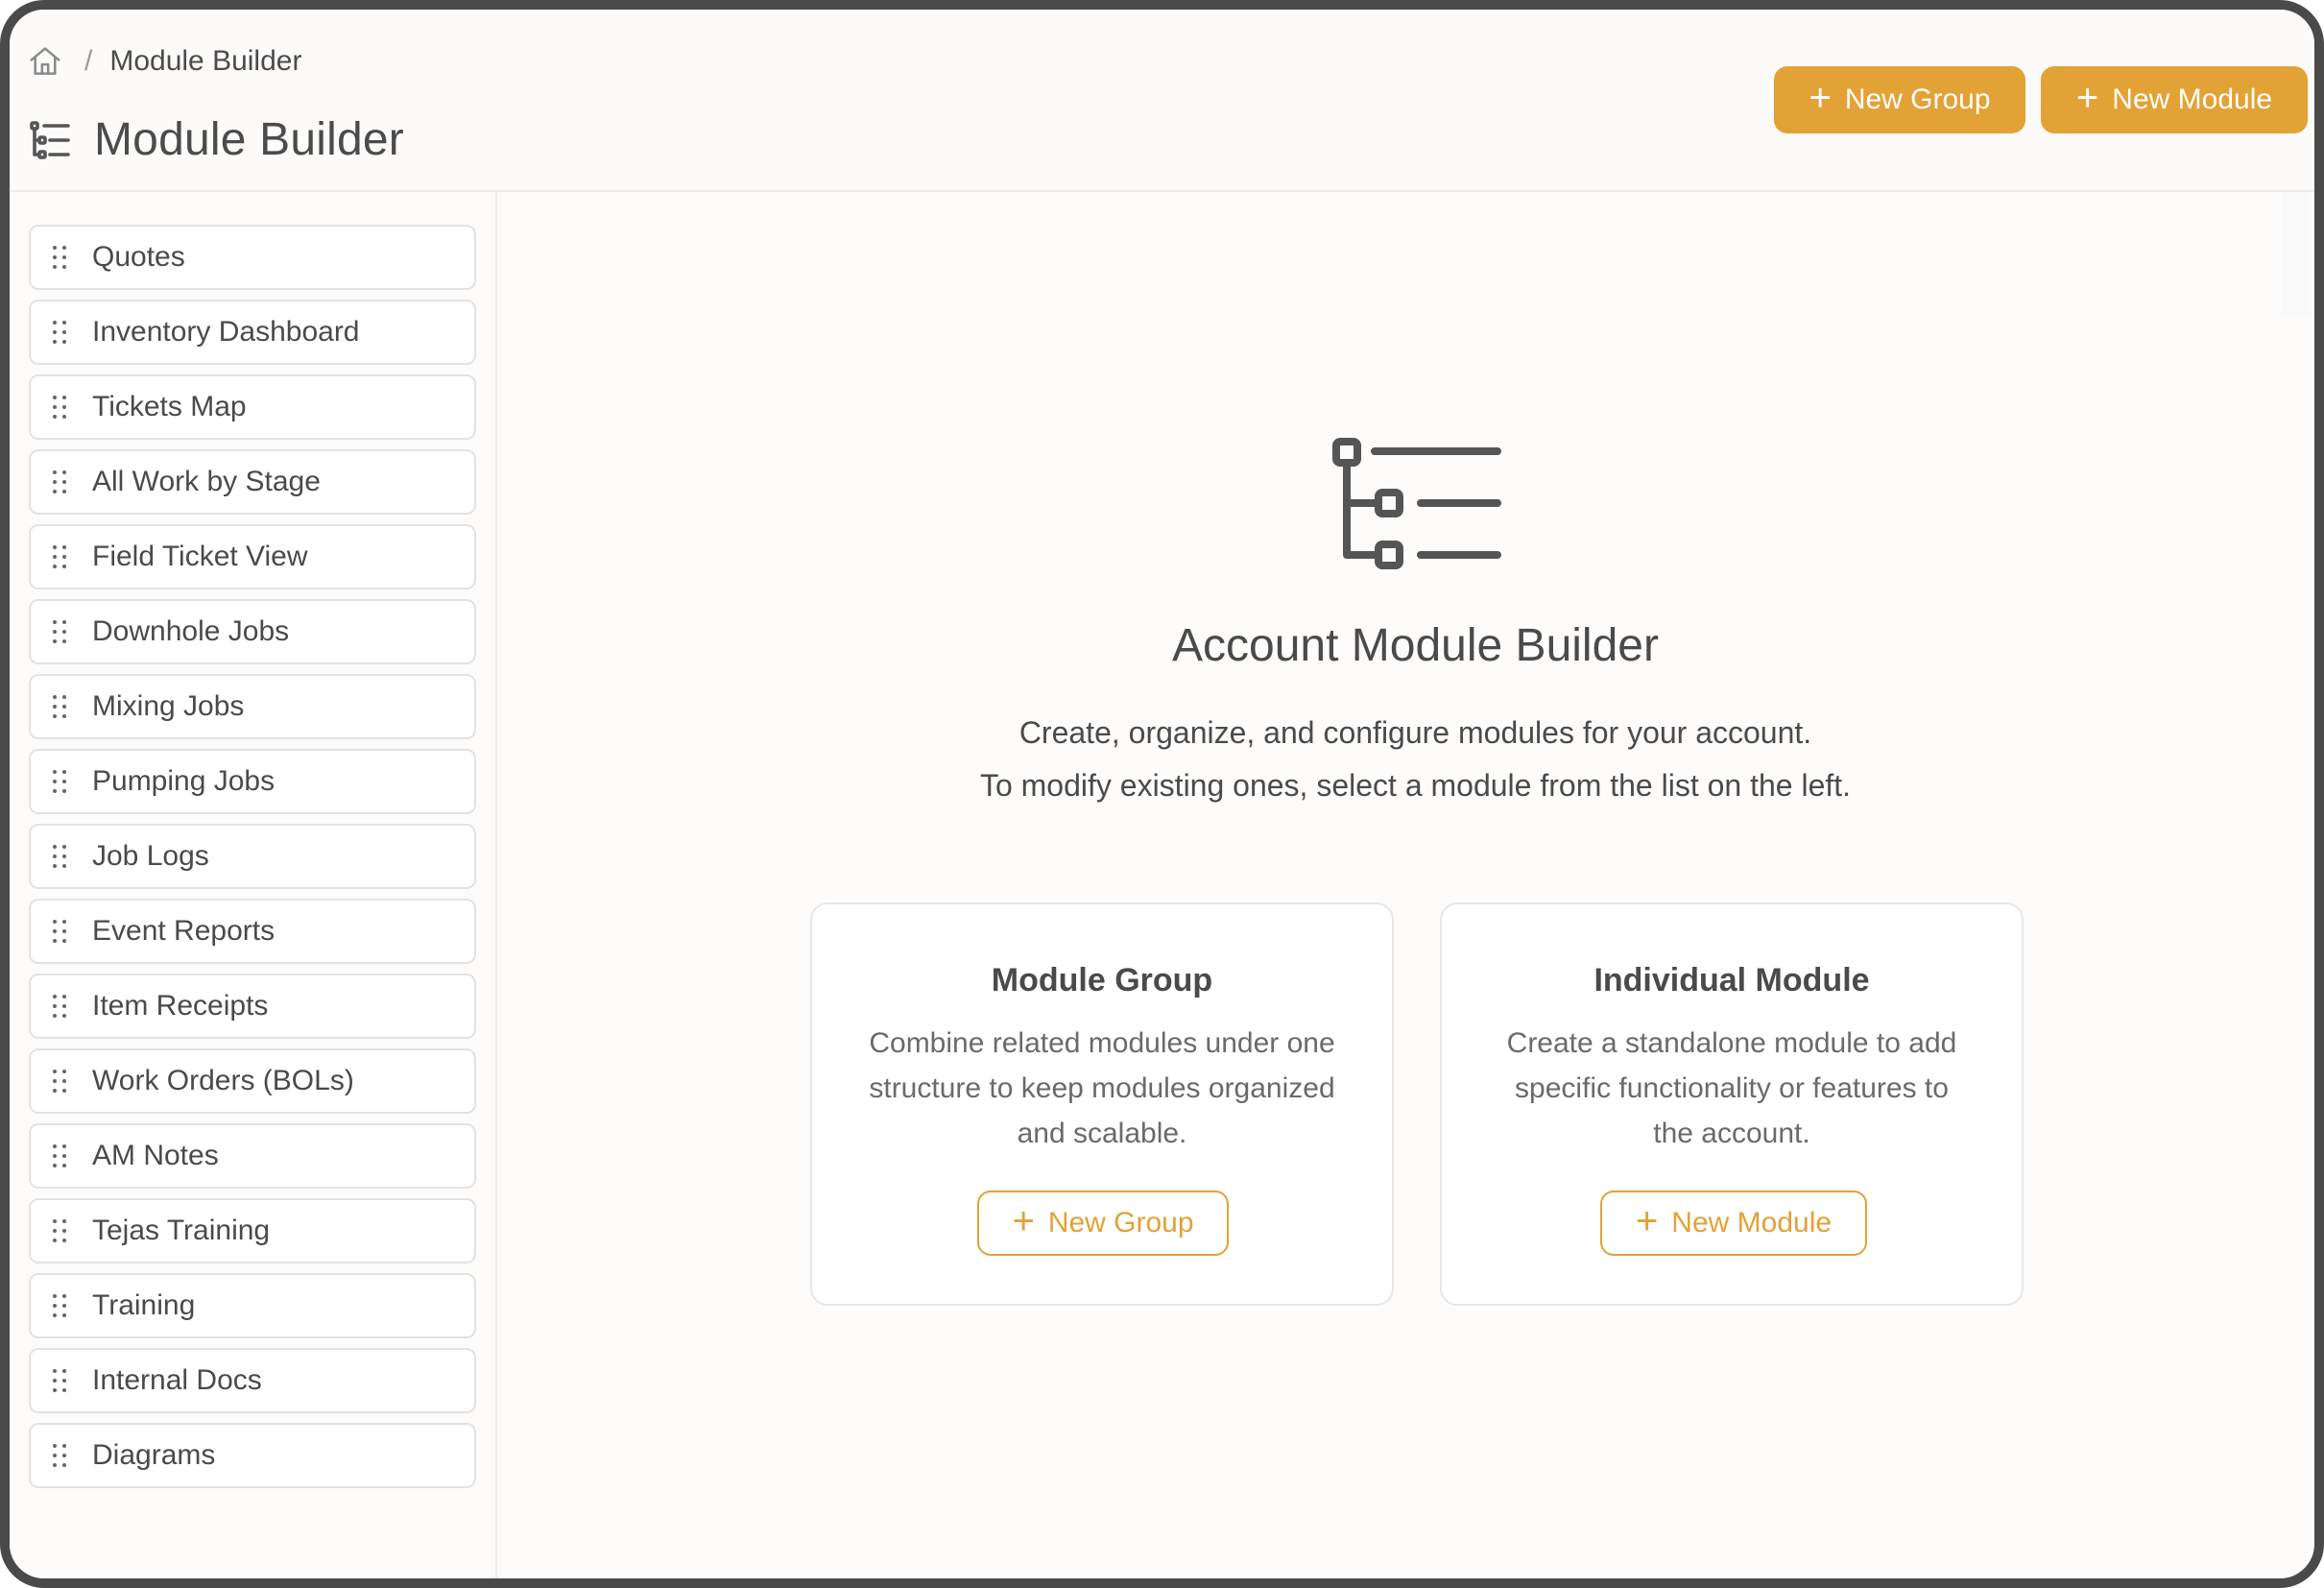  I want to click on sidebar-item-label: Field Ticket View, so click(200, 556).